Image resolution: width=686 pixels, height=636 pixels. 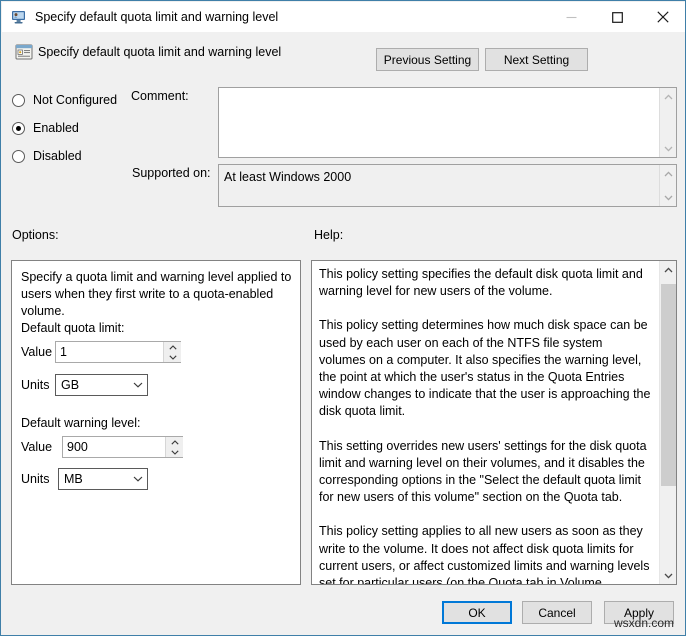 What do you see at coordinates (662, 17) in the screenshot?
I see `close-icon` at bounding box center [662, 17].